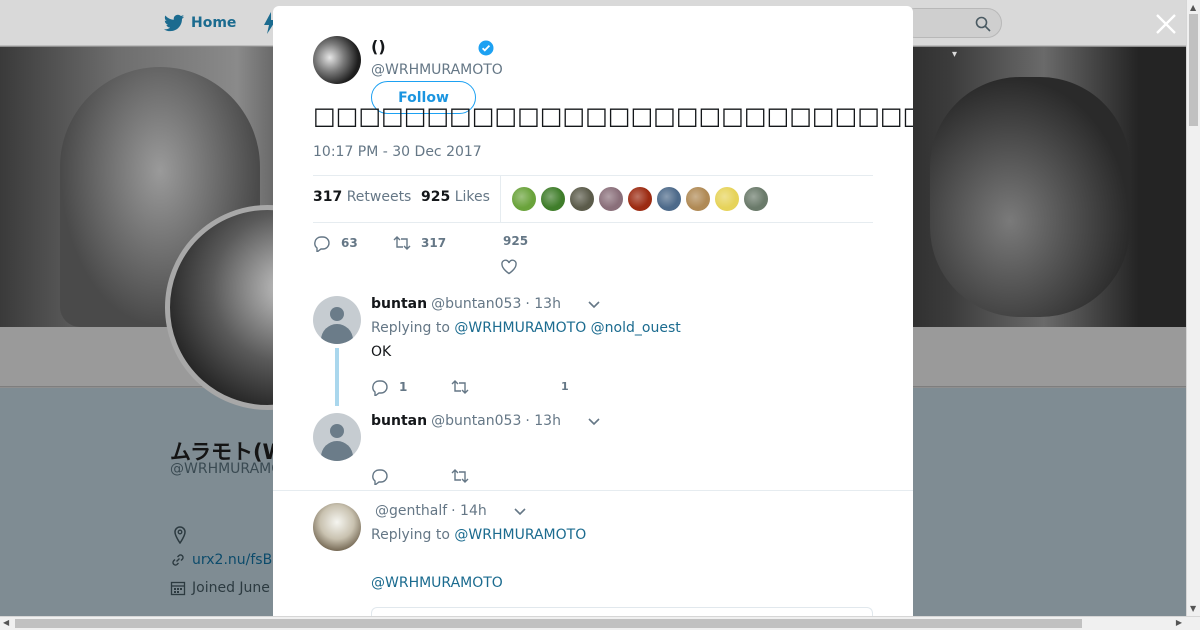 The image size is (1200, 630). Describe the element at coordinates (520, 535) in the screenshot. I see `replying-to-mentions: @WRHMURAMOTO` at that location.